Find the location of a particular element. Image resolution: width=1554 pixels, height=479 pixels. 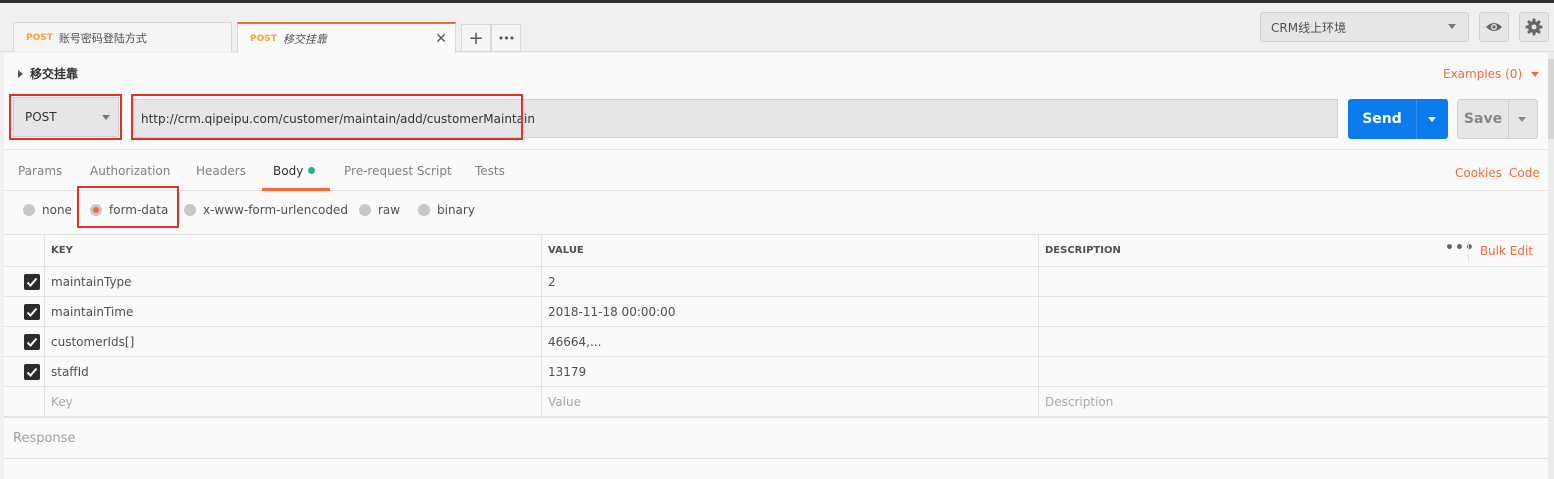

column-header-value: VALUE is located at coordinates (789, 250).